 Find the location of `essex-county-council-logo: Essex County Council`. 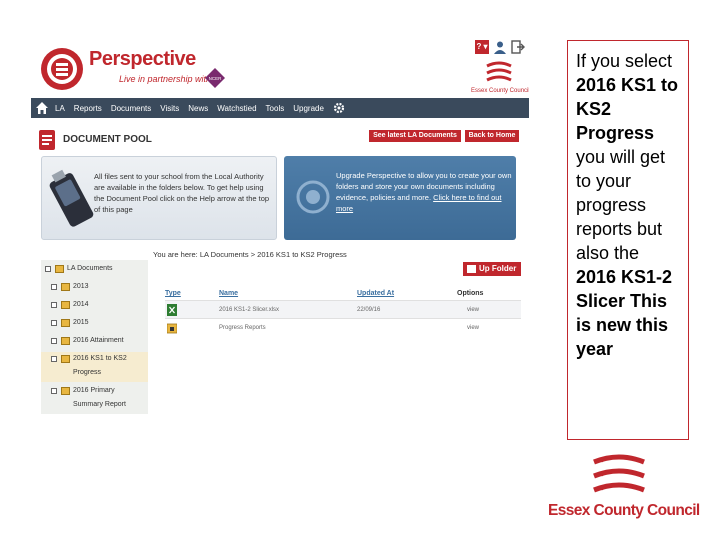

essex-county-council-logo: Essex County Council is located at coordinates (624, 488).